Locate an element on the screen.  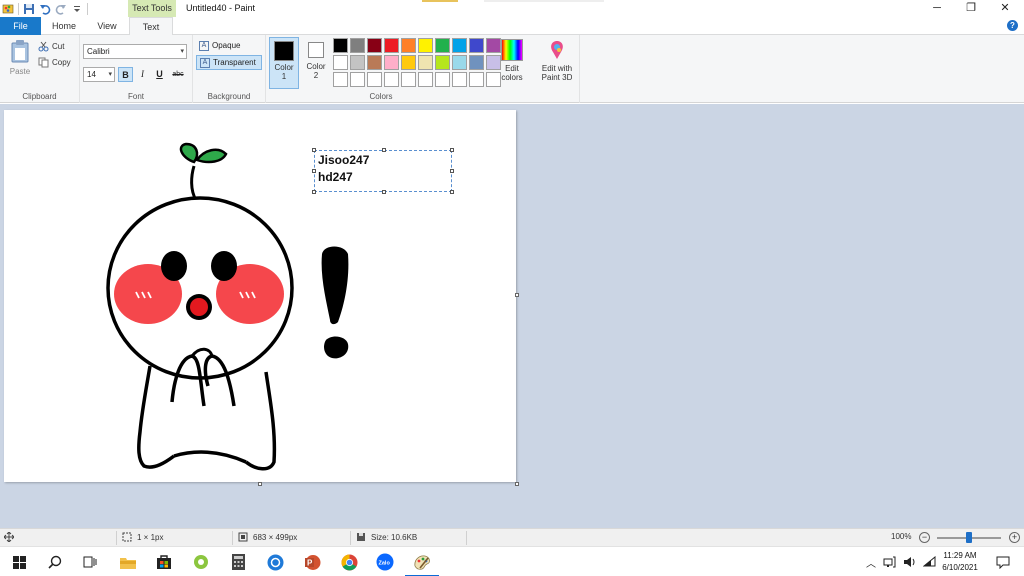
color1-button: Color 1 is located at coordinates (284, 63).